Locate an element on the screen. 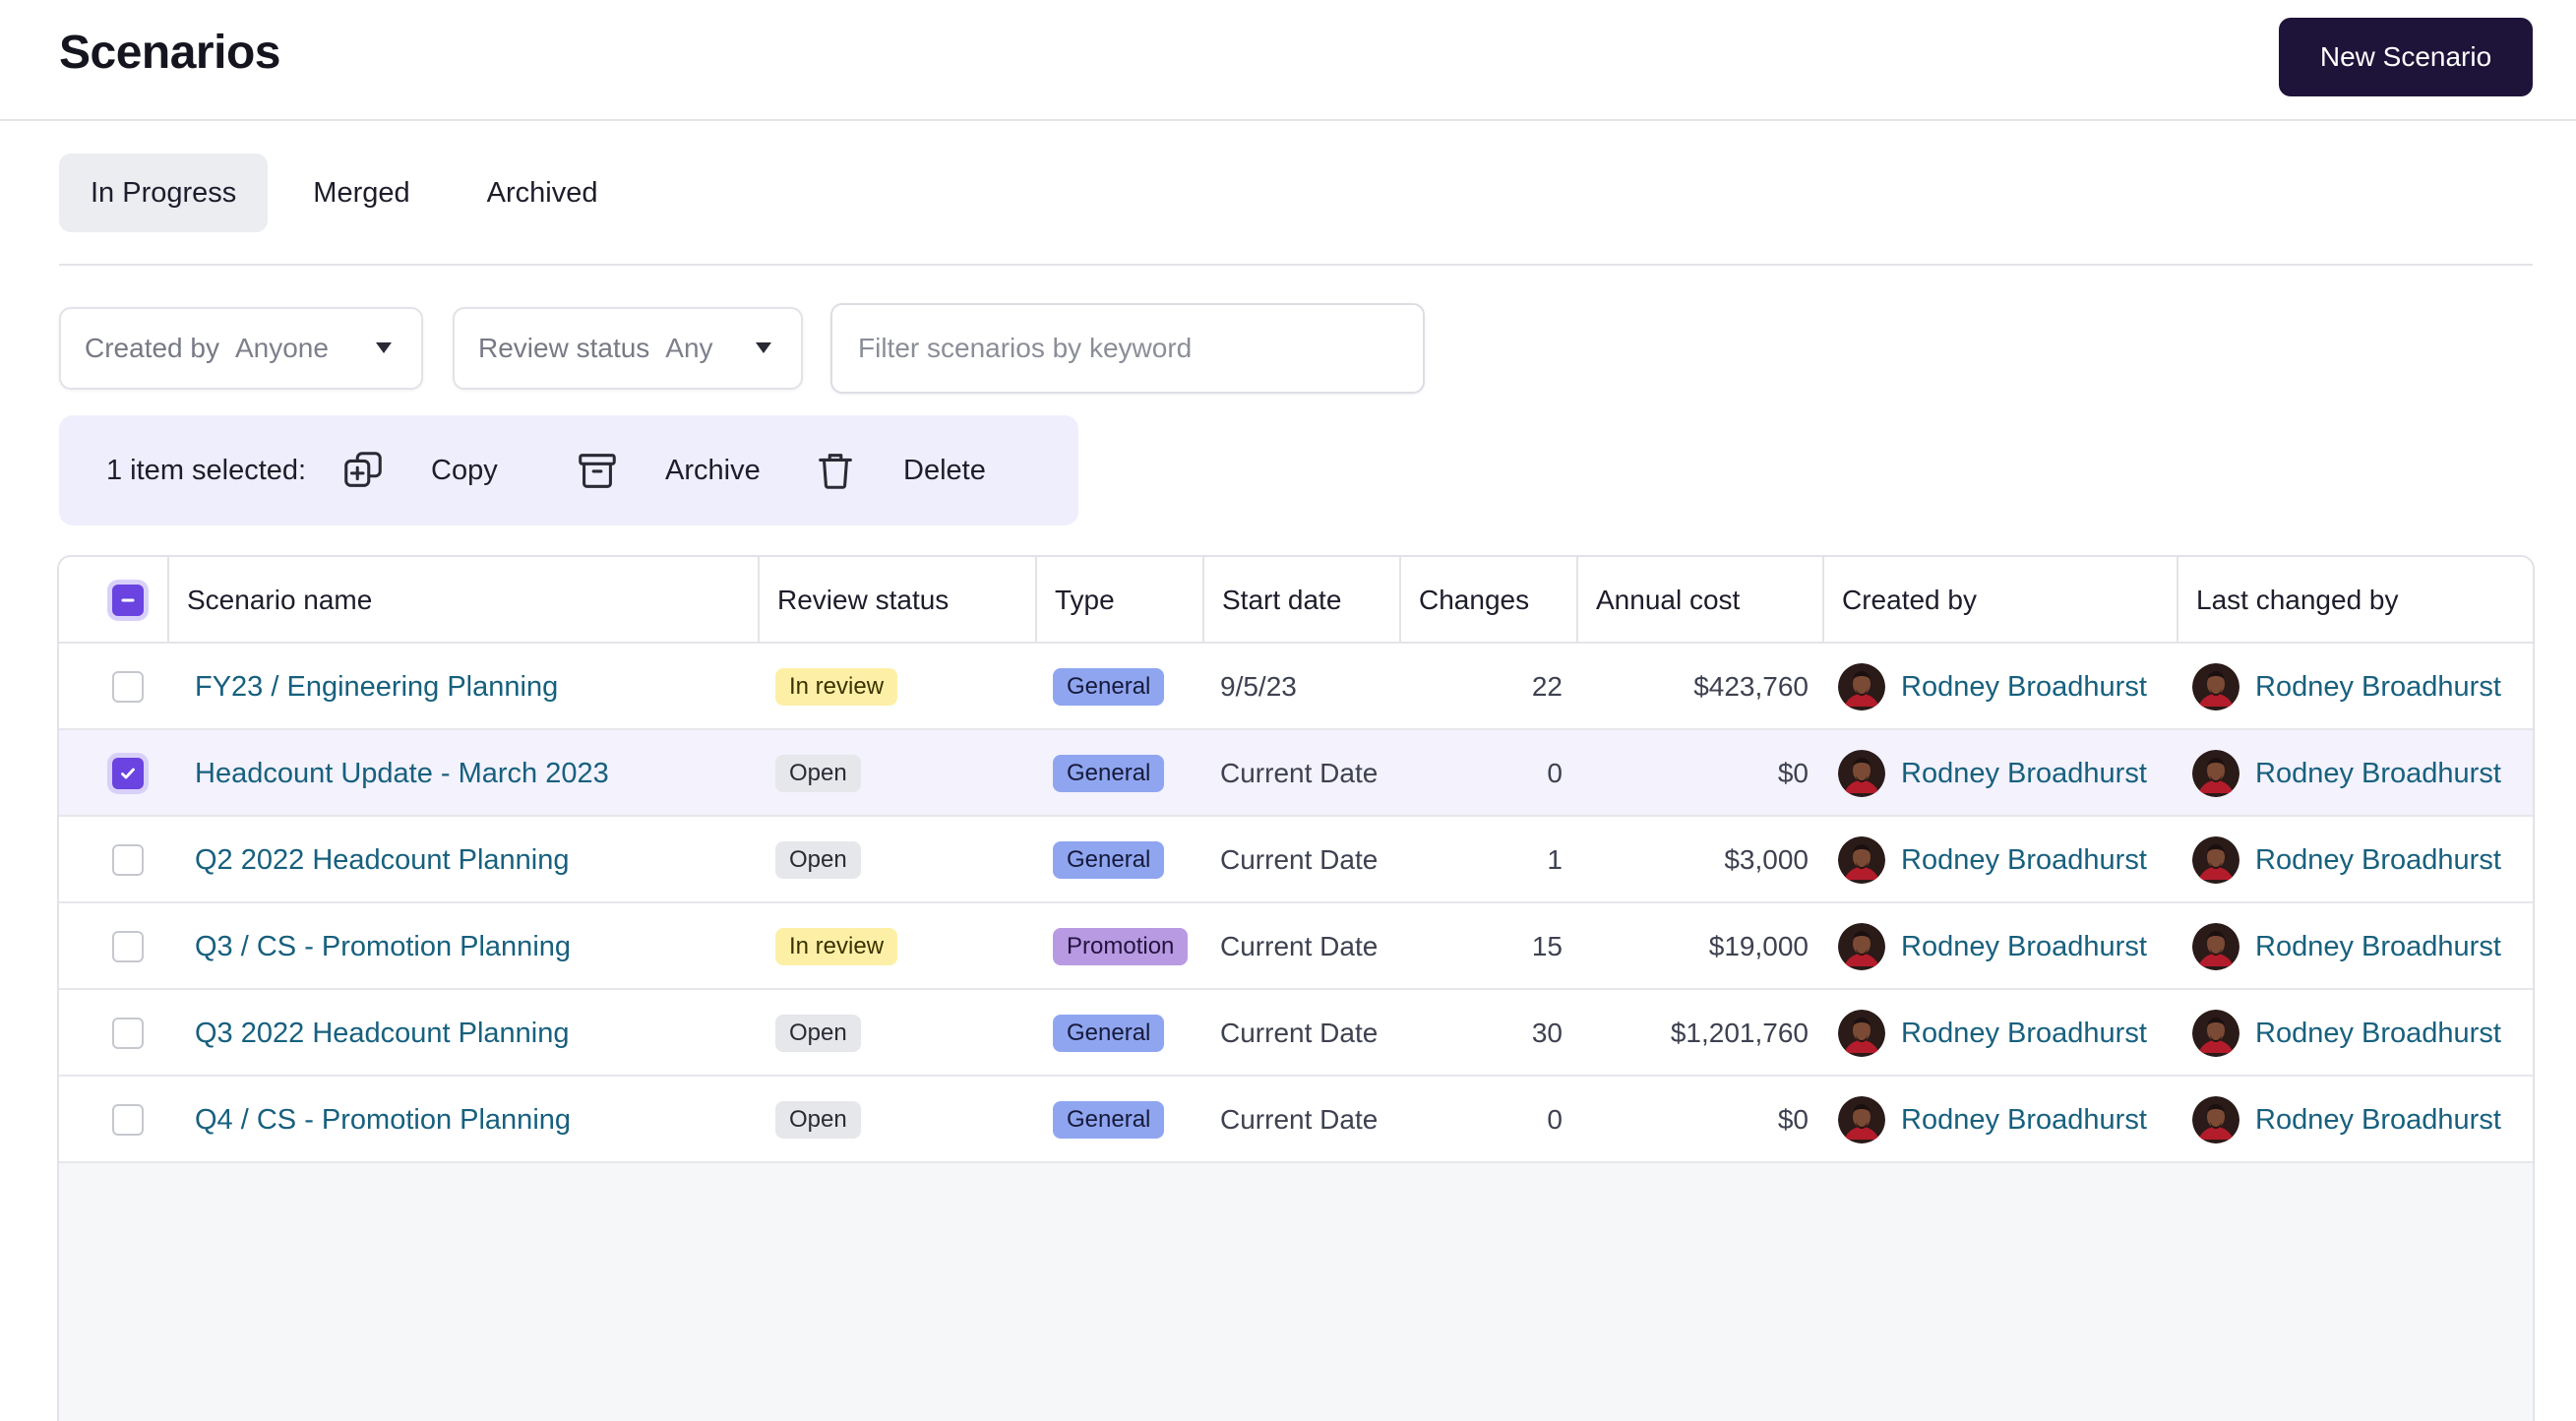 This screenshot has height=1421, width=2576. keyword-search-input is located at coordinates (1127, 348).